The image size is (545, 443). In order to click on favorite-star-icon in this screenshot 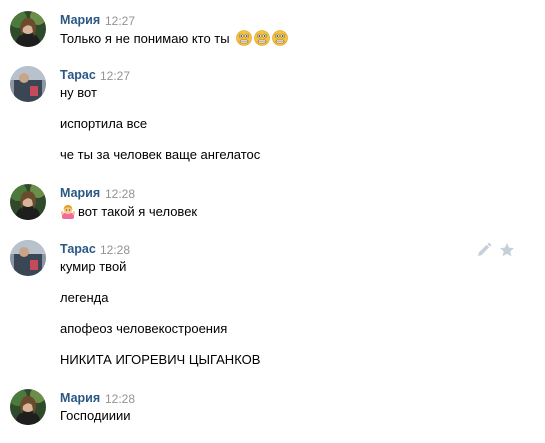, I will do `click(507, 250)`.